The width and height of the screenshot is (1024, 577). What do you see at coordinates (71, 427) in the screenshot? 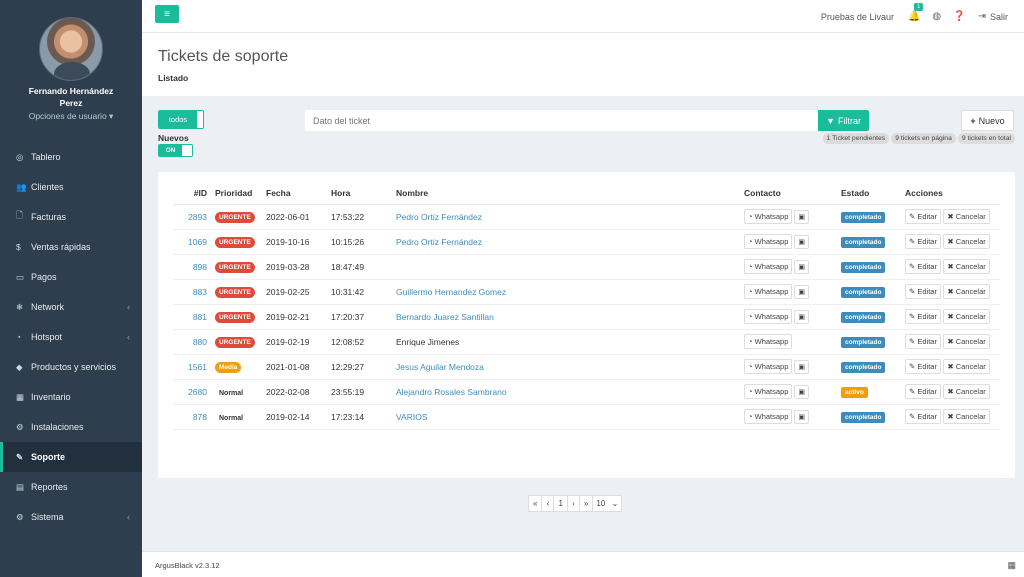
I see `sidebar-item-instalaciones: ⚙ Instalaciones` at bounding box center [71, 427].